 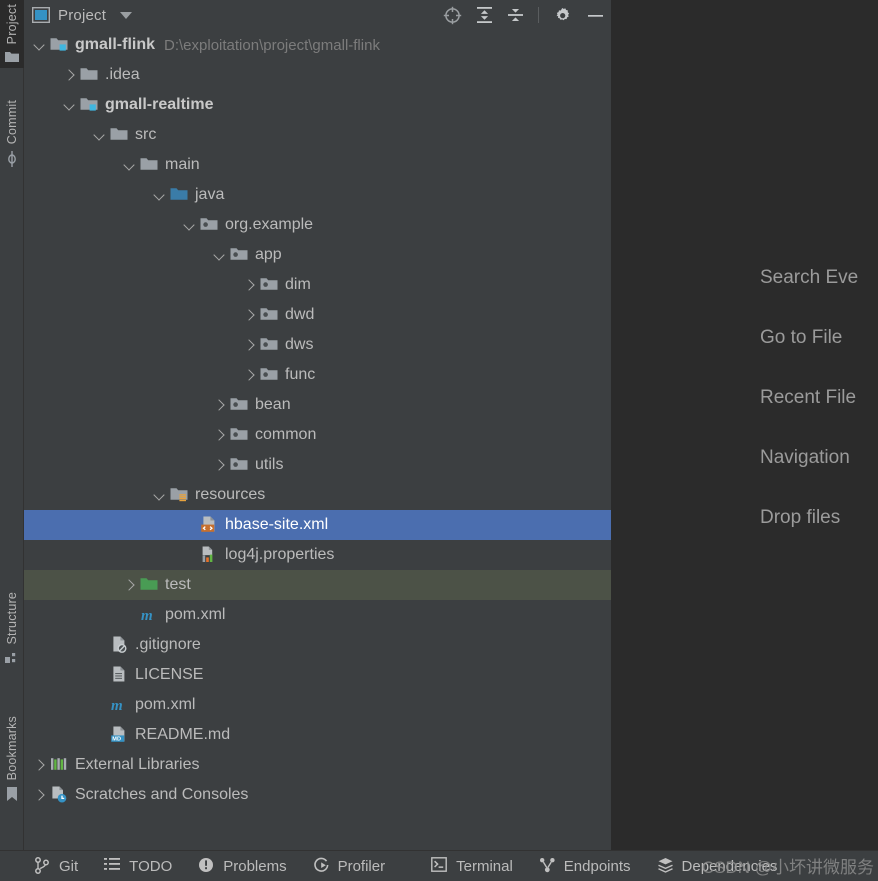 What do you see at coordinates (317, 495) in the screenshot?
I see `tree-row: resources` at bounding box center [317, 495].